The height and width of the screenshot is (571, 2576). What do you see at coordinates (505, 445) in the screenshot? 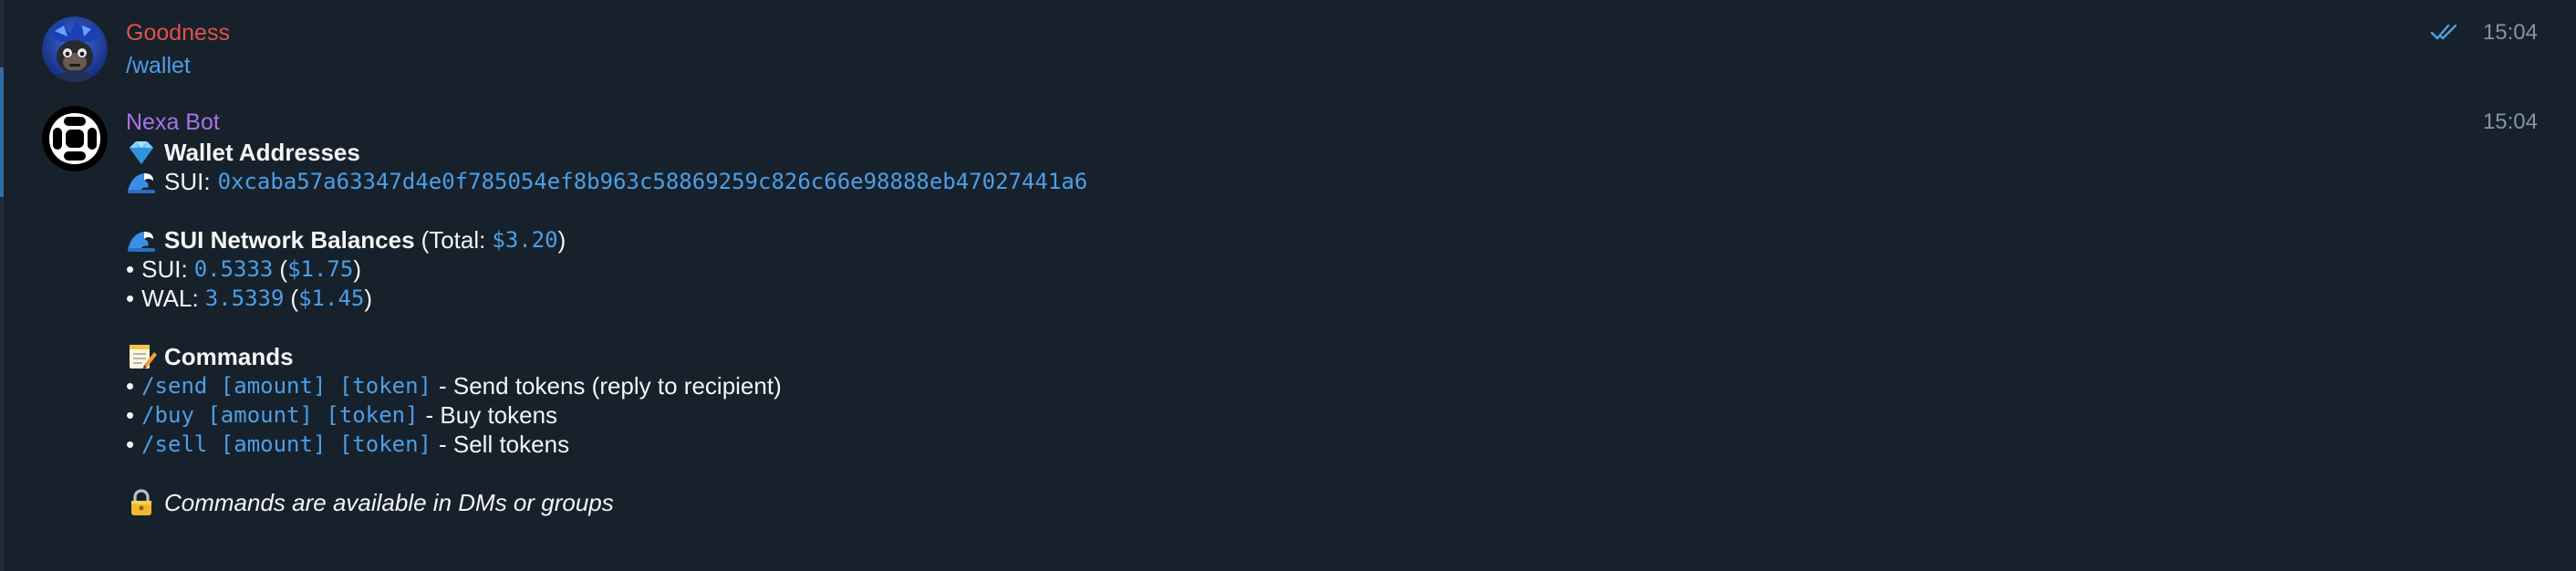
I see `command-description: - Sell tokens` at bounding box center [505, 445].